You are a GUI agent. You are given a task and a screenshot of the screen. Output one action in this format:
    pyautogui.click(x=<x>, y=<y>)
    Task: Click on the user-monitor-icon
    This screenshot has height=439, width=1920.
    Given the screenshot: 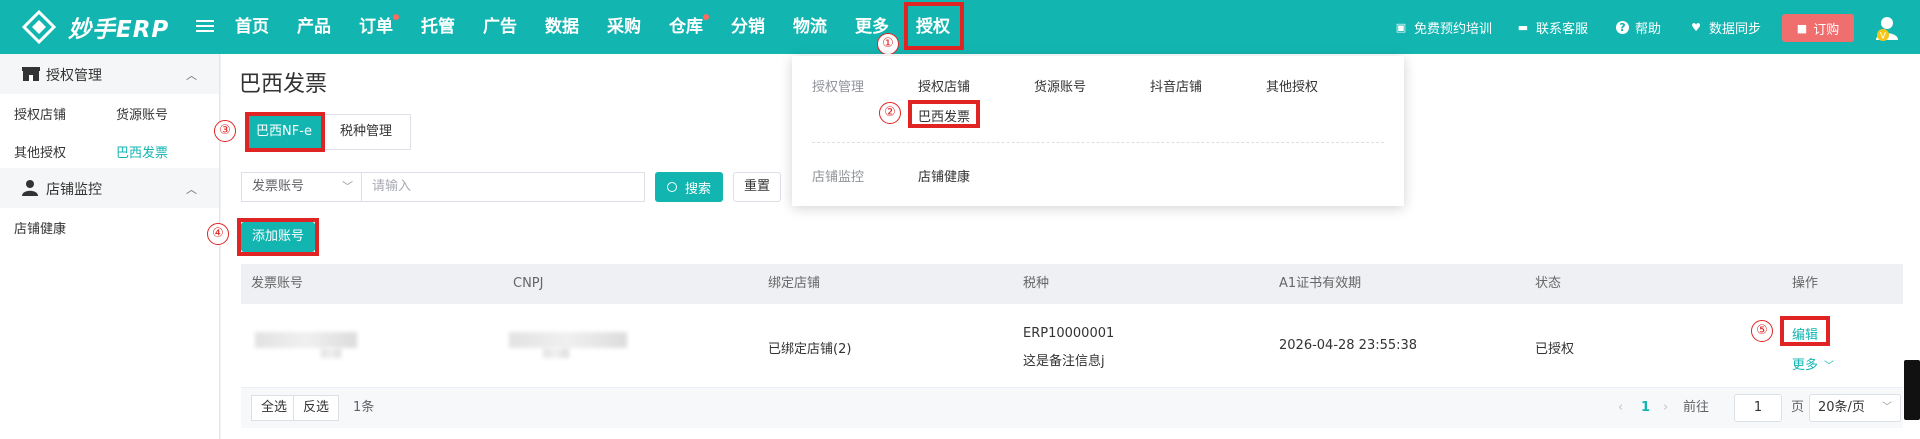 What is the action you would take?
    pyautogui.click(x=30, y=188)
    